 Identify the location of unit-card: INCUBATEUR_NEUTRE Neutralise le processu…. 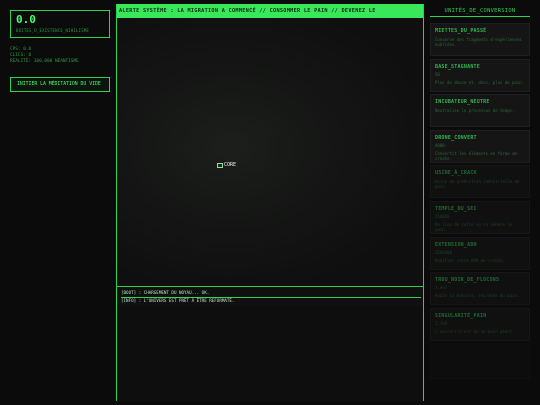
(480, 111).